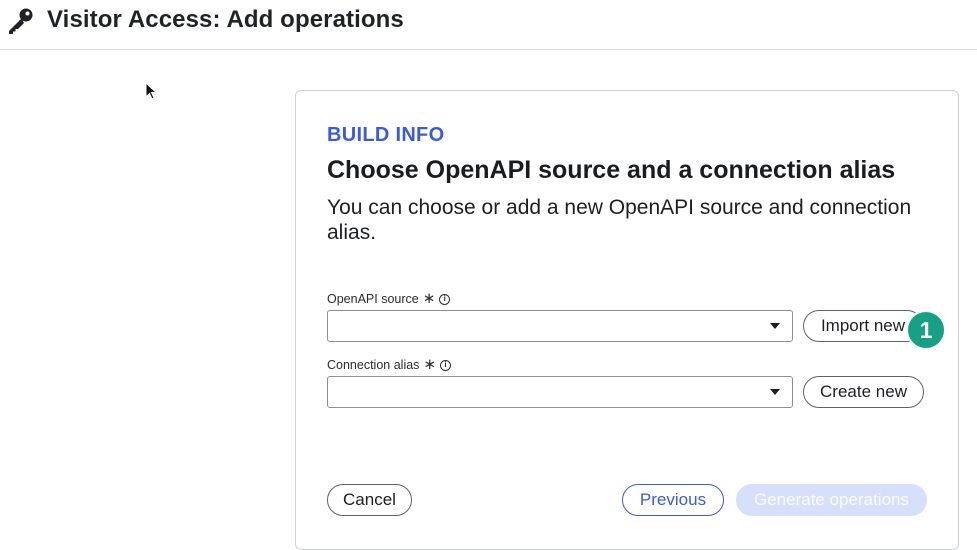 The image size is (977, 550). What do you see at coordinates (926, 330) in the screenshot?
I see `step-number-badge: 1` at bounding box center [926, 330].